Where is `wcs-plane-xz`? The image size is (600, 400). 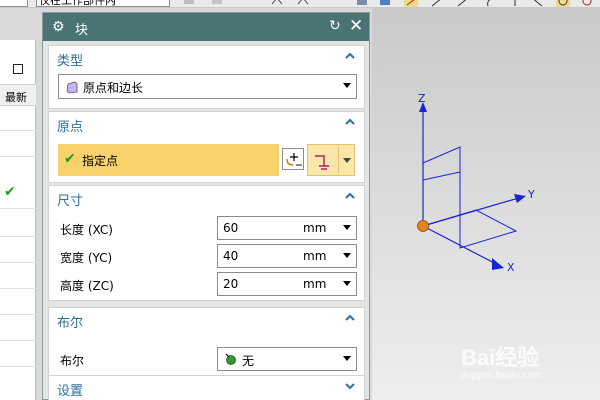 wcs-plane-xz is located at coordinates (441, 191).